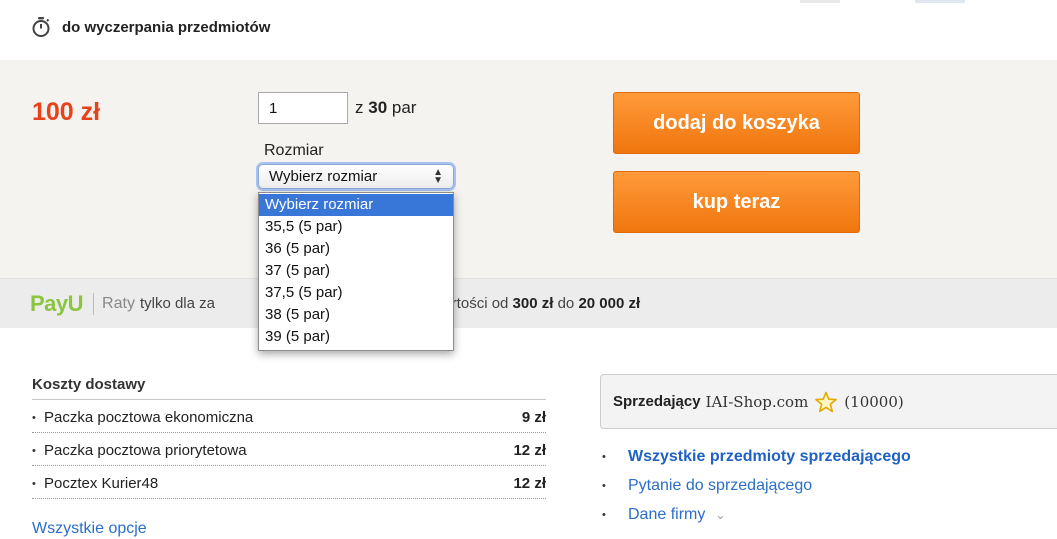  I want to click on stopwatch-icon, so click(41, 27).